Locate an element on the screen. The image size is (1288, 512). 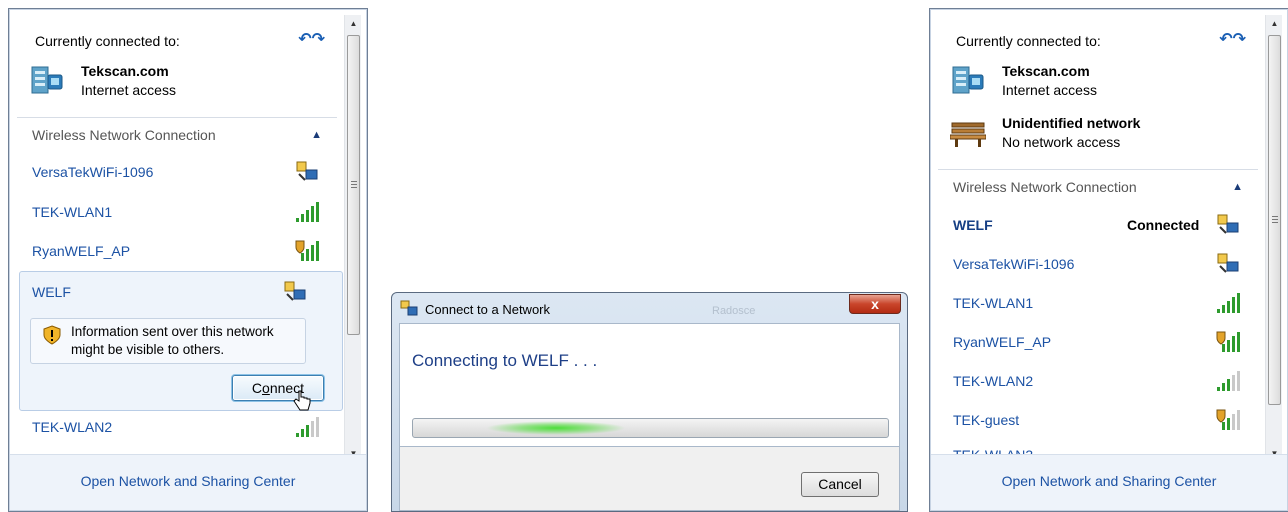
network-name: TEK-guest is located at coordinates (986, 420).